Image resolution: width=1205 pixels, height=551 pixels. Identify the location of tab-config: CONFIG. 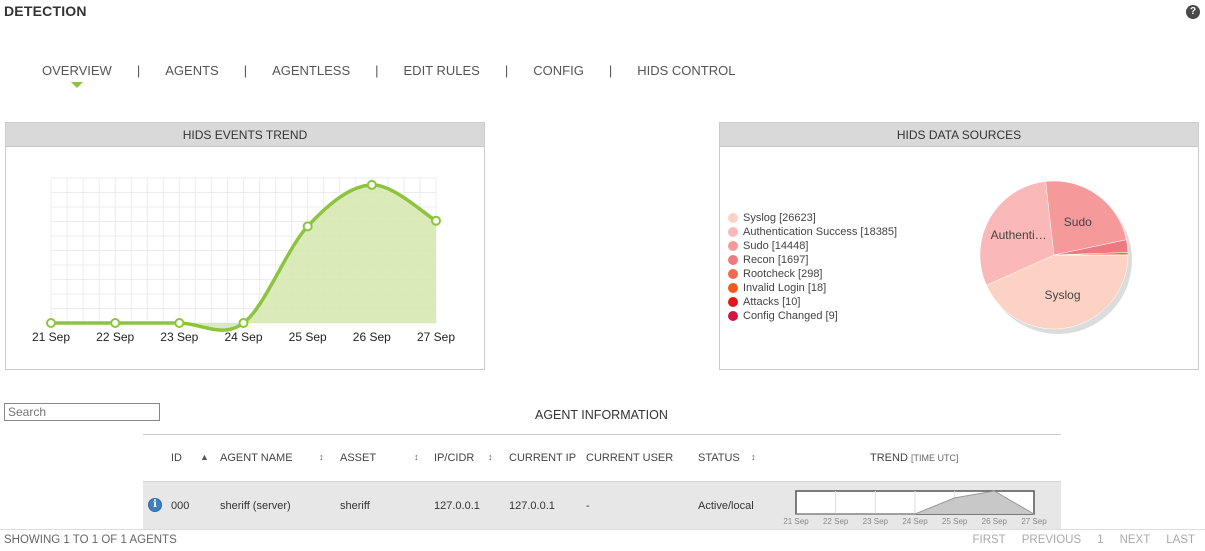
(558, 73).